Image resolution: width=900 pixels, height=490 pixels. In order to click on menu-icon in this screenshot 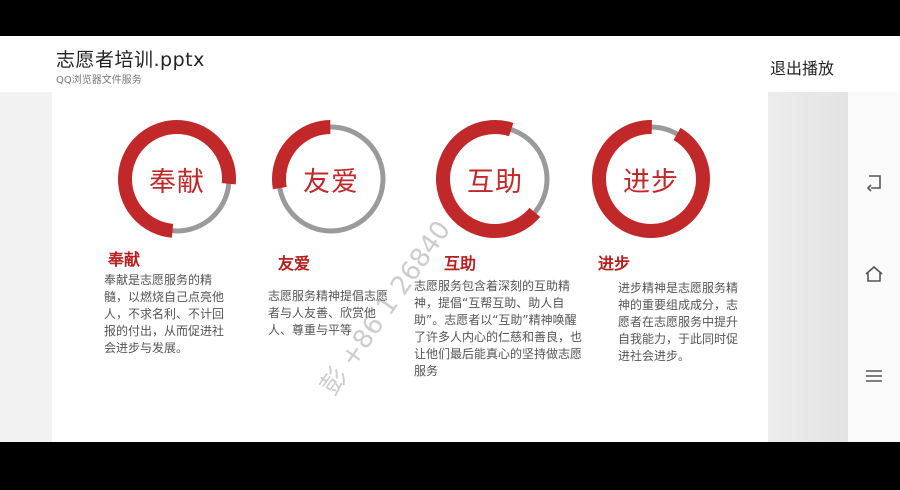, I will do `click(874, 376)`.